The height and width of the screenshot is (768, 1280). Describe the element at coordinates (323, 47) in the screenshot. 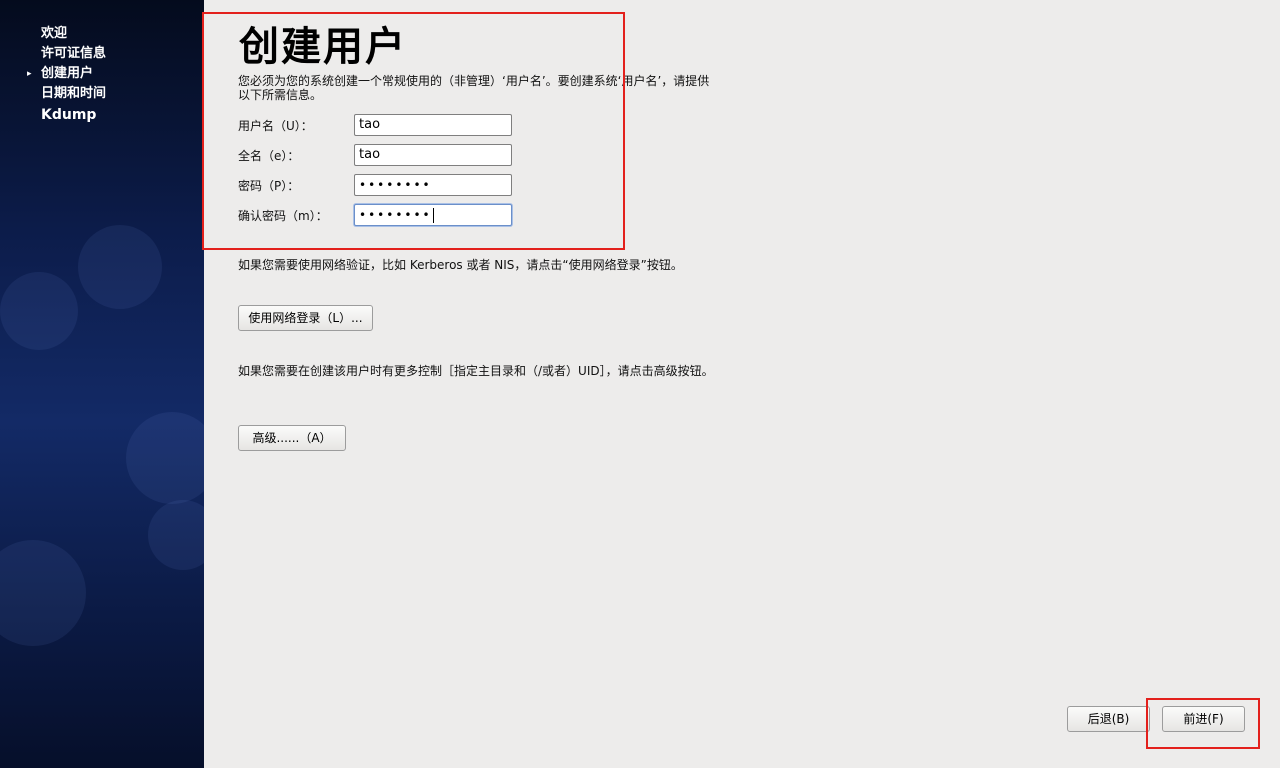

I see `page-title: 创建用户` at that location.